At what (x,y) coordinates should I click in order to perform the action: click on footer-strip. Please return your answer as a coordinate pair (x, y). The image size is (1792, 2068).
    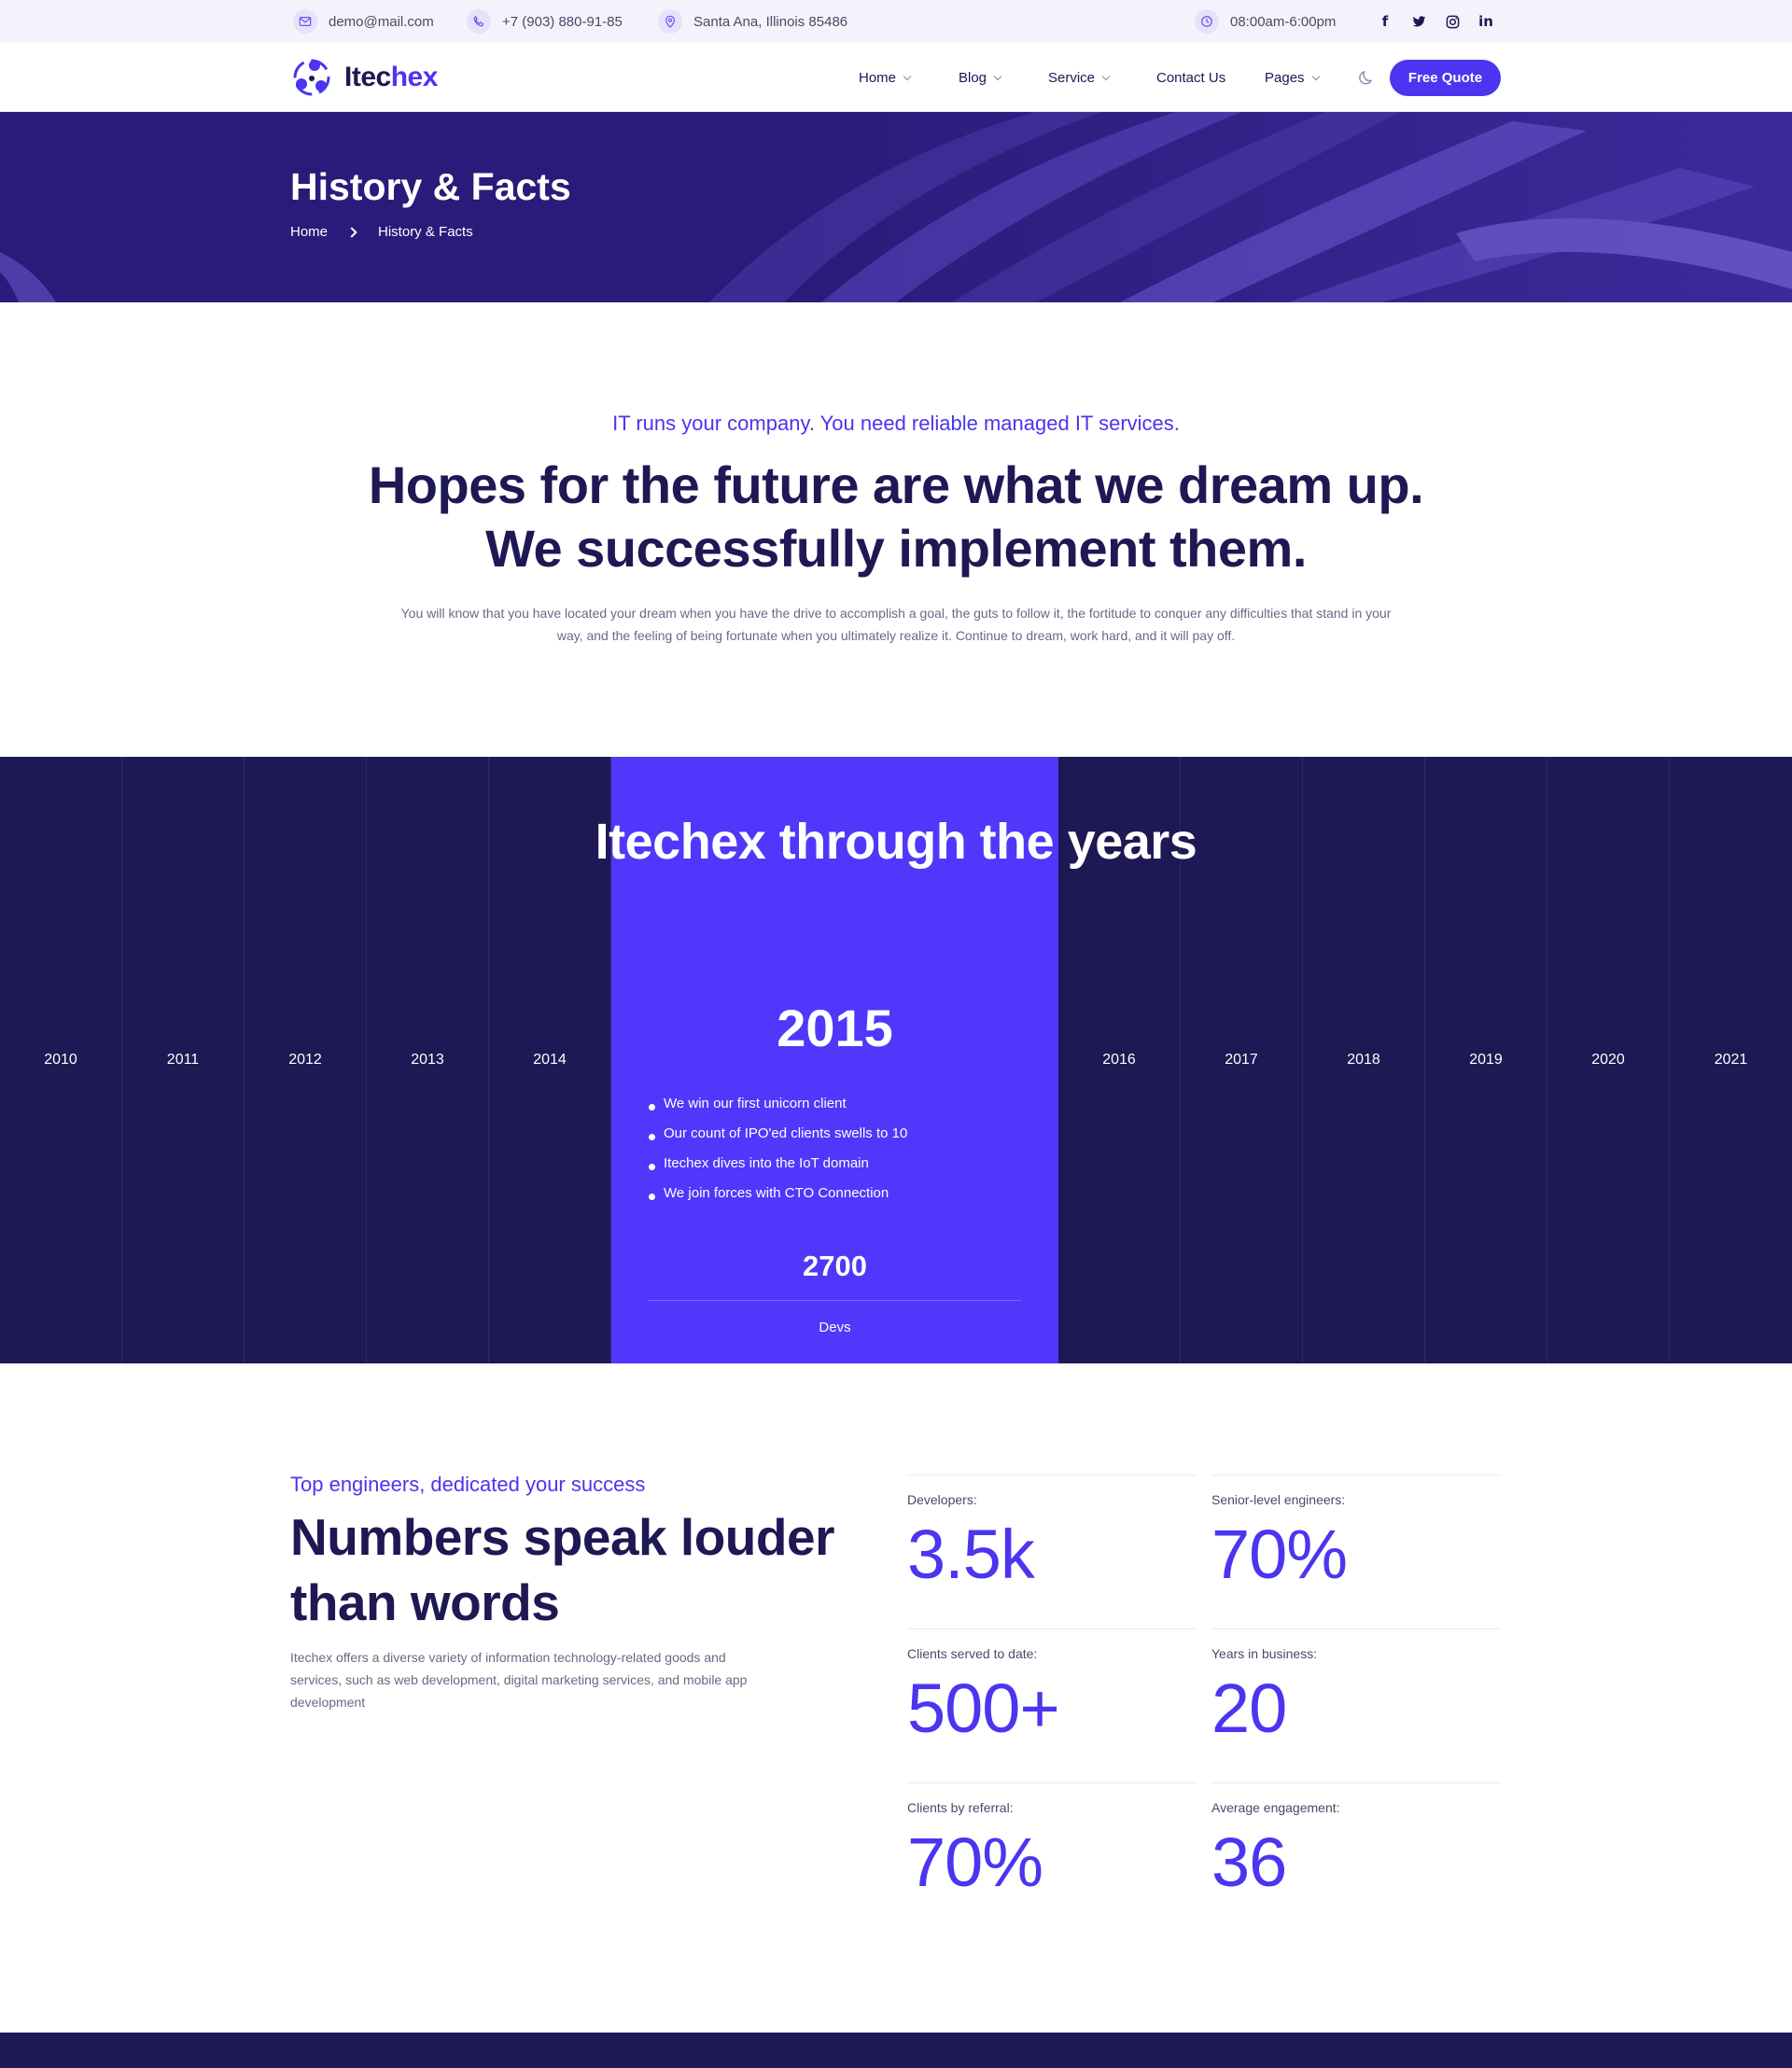
    Looking at the image, I should click on (896, 2050).